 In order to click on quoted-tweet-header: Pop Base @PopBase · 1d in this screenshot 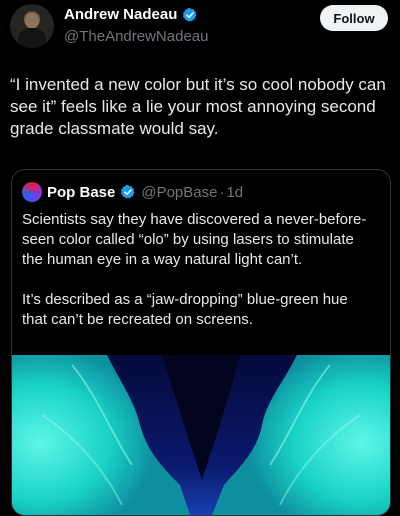, I will do `click(132, 192)`.